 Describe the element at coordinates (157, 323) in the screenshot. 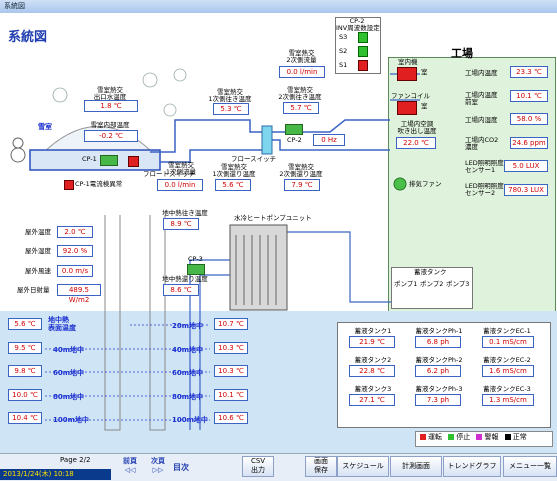

I see `borehole-right` at that location.